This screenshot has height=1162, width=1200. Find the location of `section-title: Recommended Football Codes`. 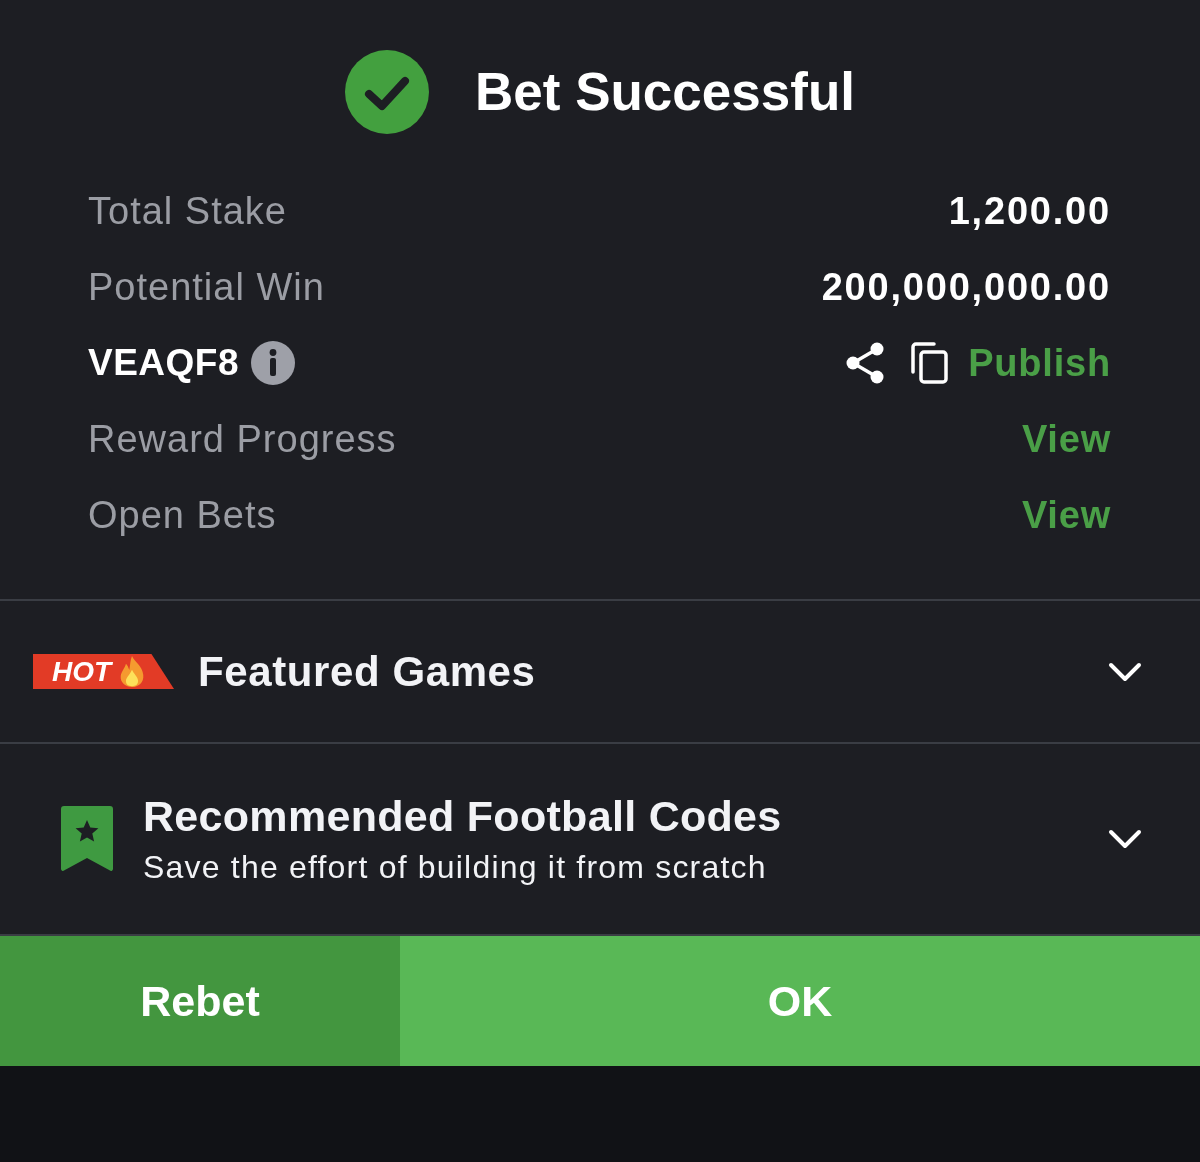

section-title: Recommended Football Codes is located at coordinates (462, 816).